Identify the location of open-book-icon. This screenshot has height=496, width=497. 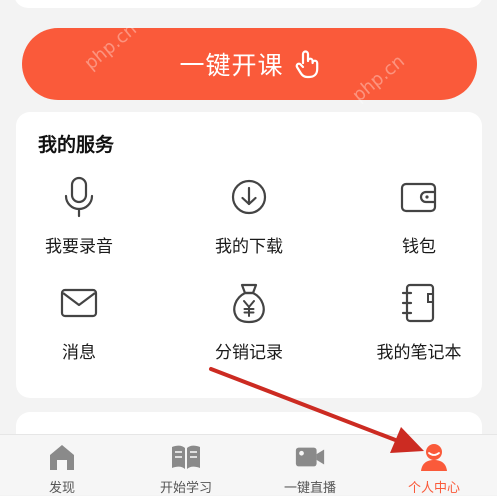
(186, 457).